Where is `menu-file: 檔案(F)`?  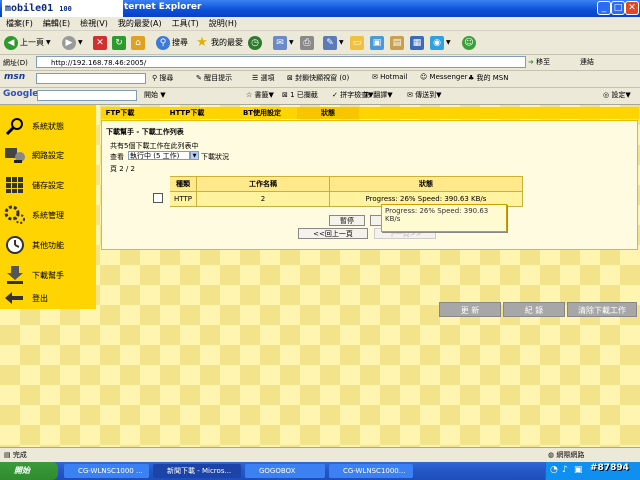 menu-file: 檔案(F) is located at coordinates (18, 23).